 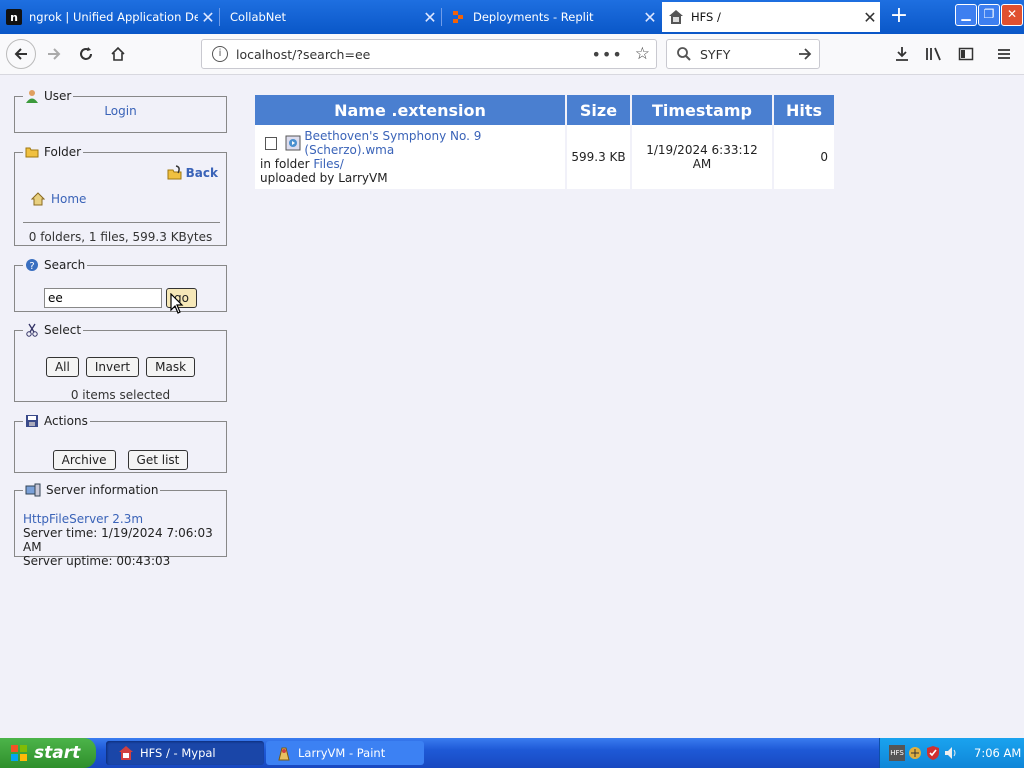 What do you see at coordinates (331, 17) in the screenshot?
I see `tab-collabnet: CollabNet ✕` at bounding box center [331, 17].